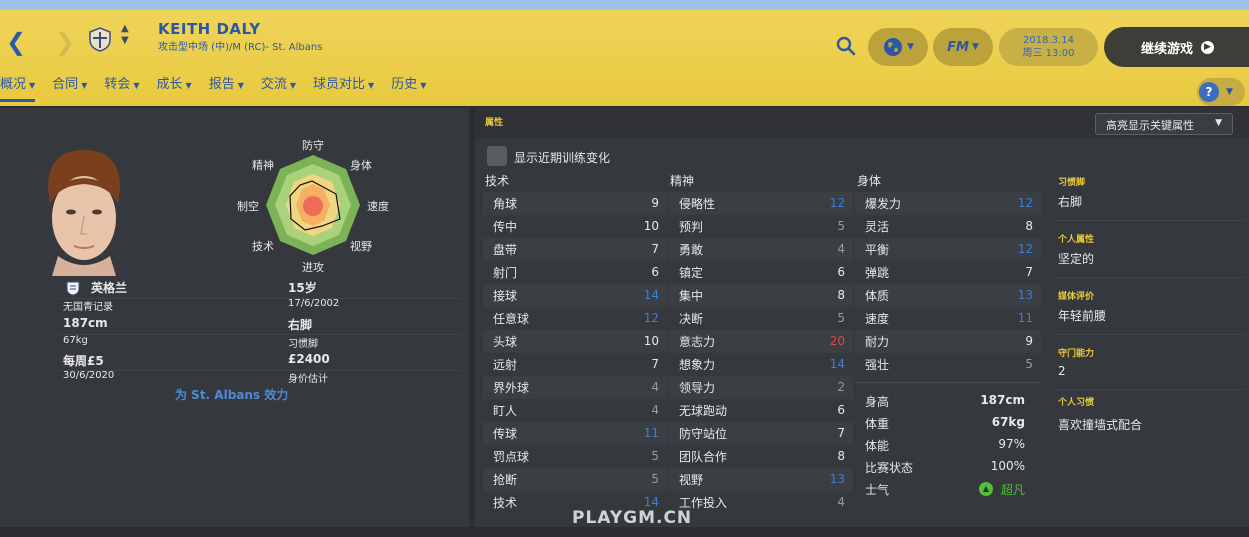 Image resolution: width=1249 pixels, height=537 pixels. Describe the element at coordinates (761, 295) in the screenshot. I see `mental-attribute-row: 集中 8` at that location.